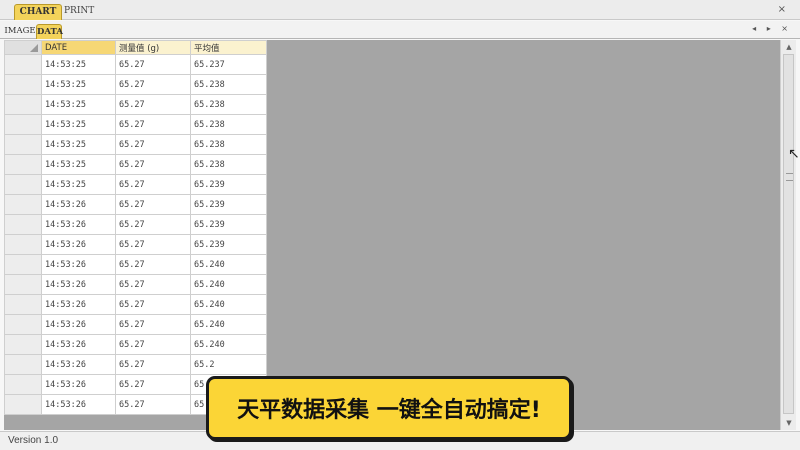 The width and height of the screenshot is (800, 450). I want to click on table-row: 14:53:25 65.27 65.237, so click(135, 64).